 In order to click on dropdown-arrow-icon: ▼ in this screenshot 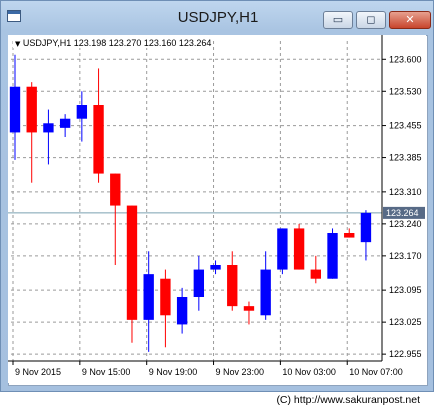, I will do `click(17, 44)`.